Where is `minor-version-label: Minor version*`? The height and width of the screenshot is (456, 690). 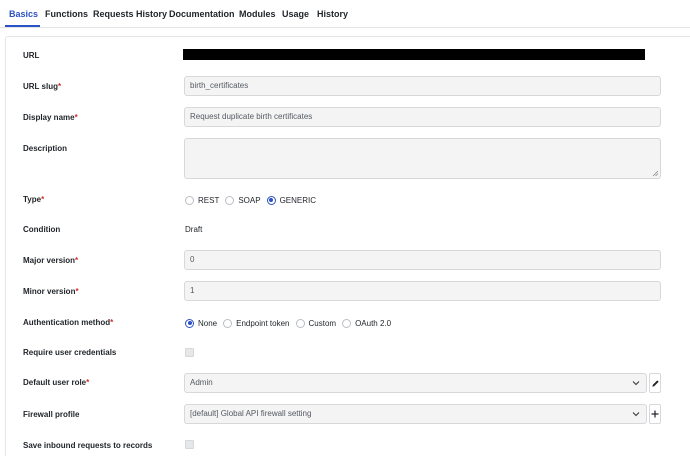 minor-version-label: Minor version* is located at coordinates (51, 291).